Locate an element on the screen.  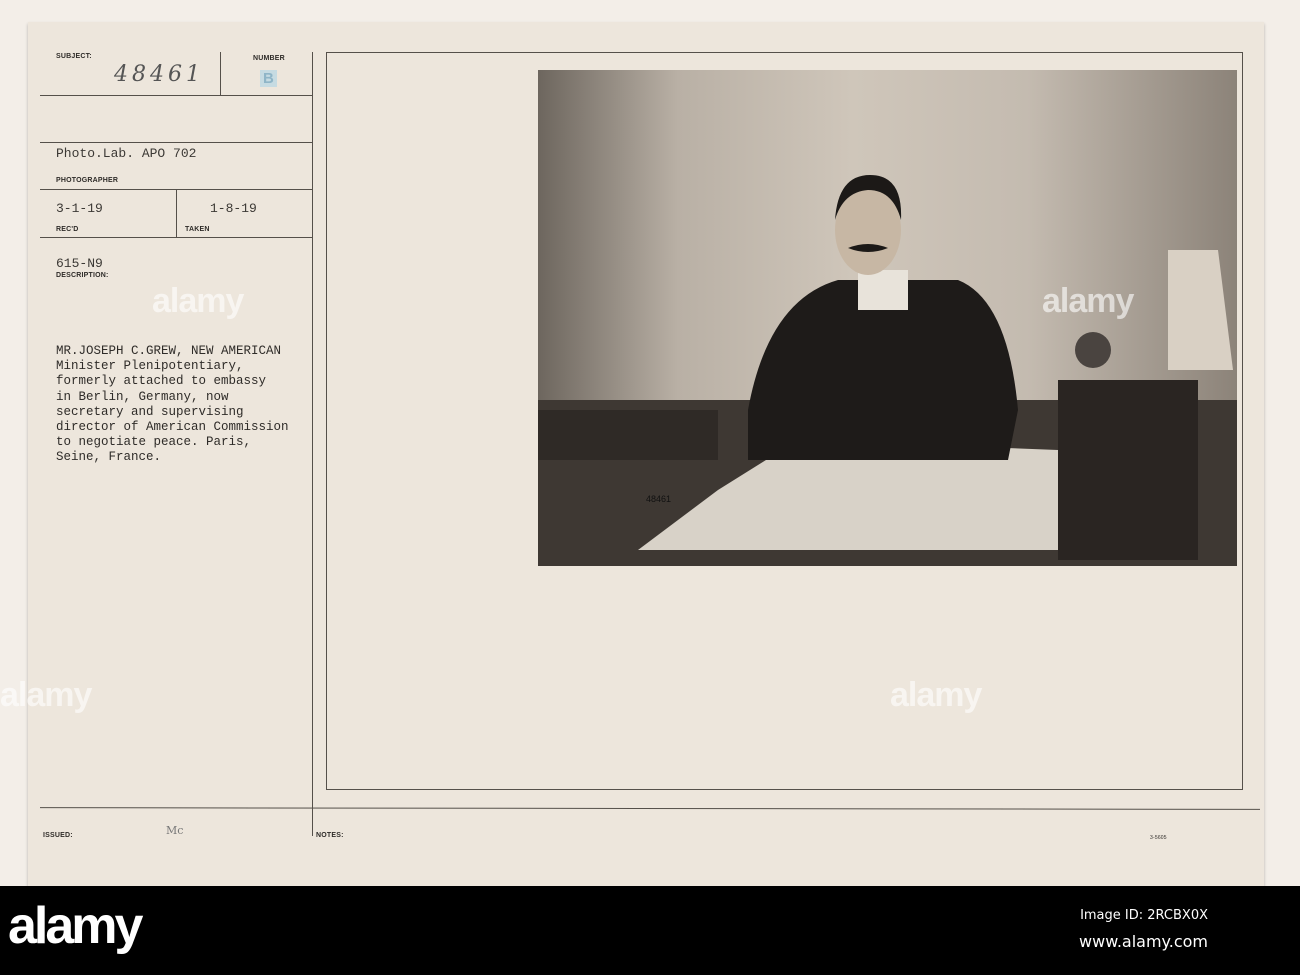
issued-label: ISSUED: is located at coordinates (58, 835).